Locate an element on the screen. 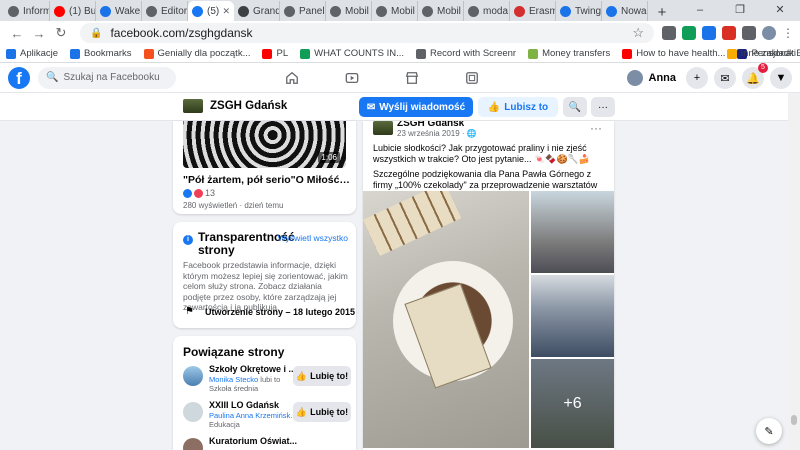  user-name: Anna is located at coordinates (663, 78).